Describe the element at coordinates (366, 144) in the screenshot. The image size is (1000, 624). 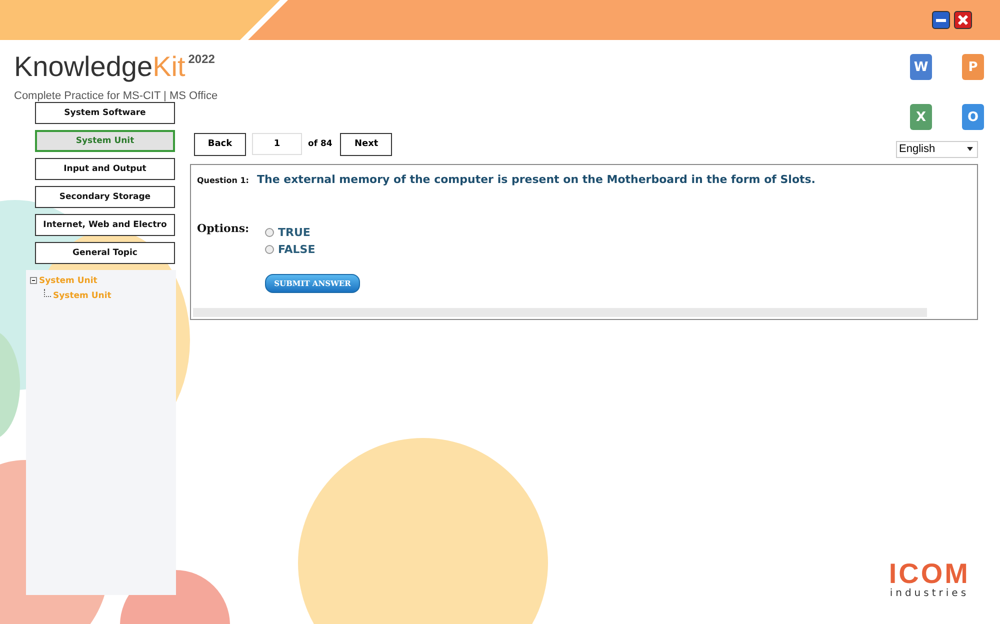
I see `next-button: Next` at that location.